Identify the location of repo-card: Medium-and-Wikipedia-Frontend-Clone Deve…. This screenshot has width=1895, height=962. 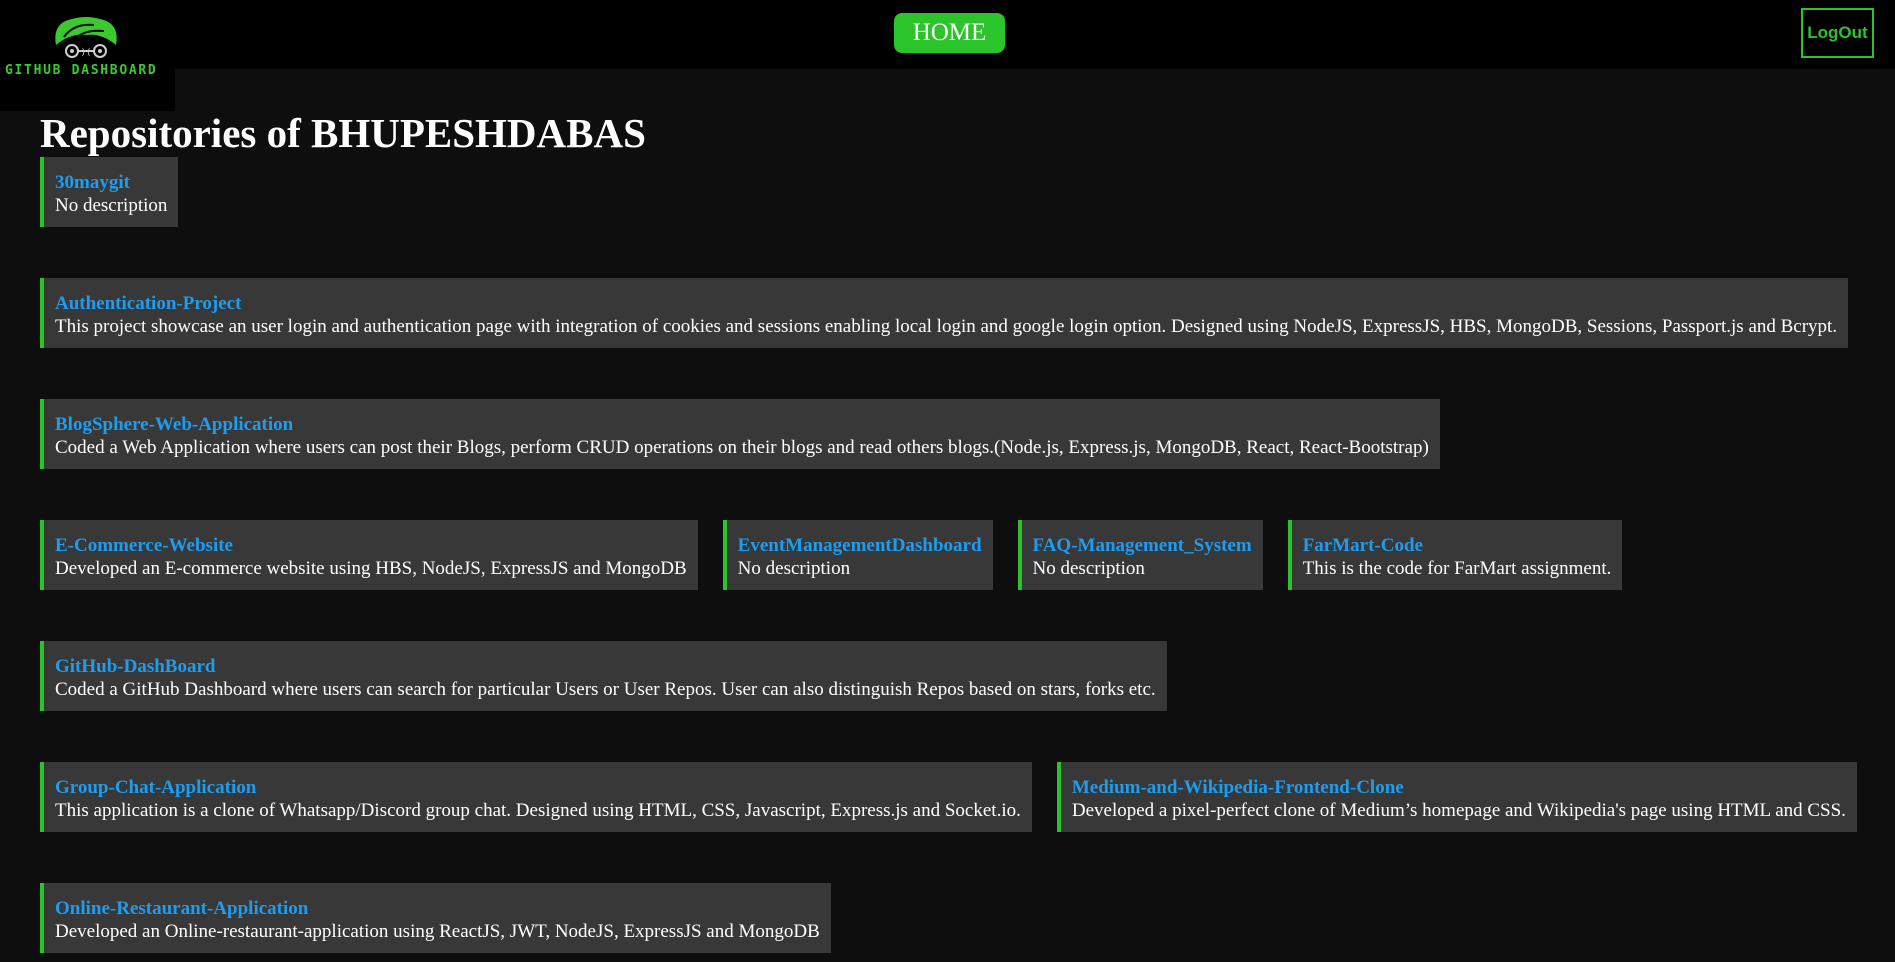
(1456, 797).